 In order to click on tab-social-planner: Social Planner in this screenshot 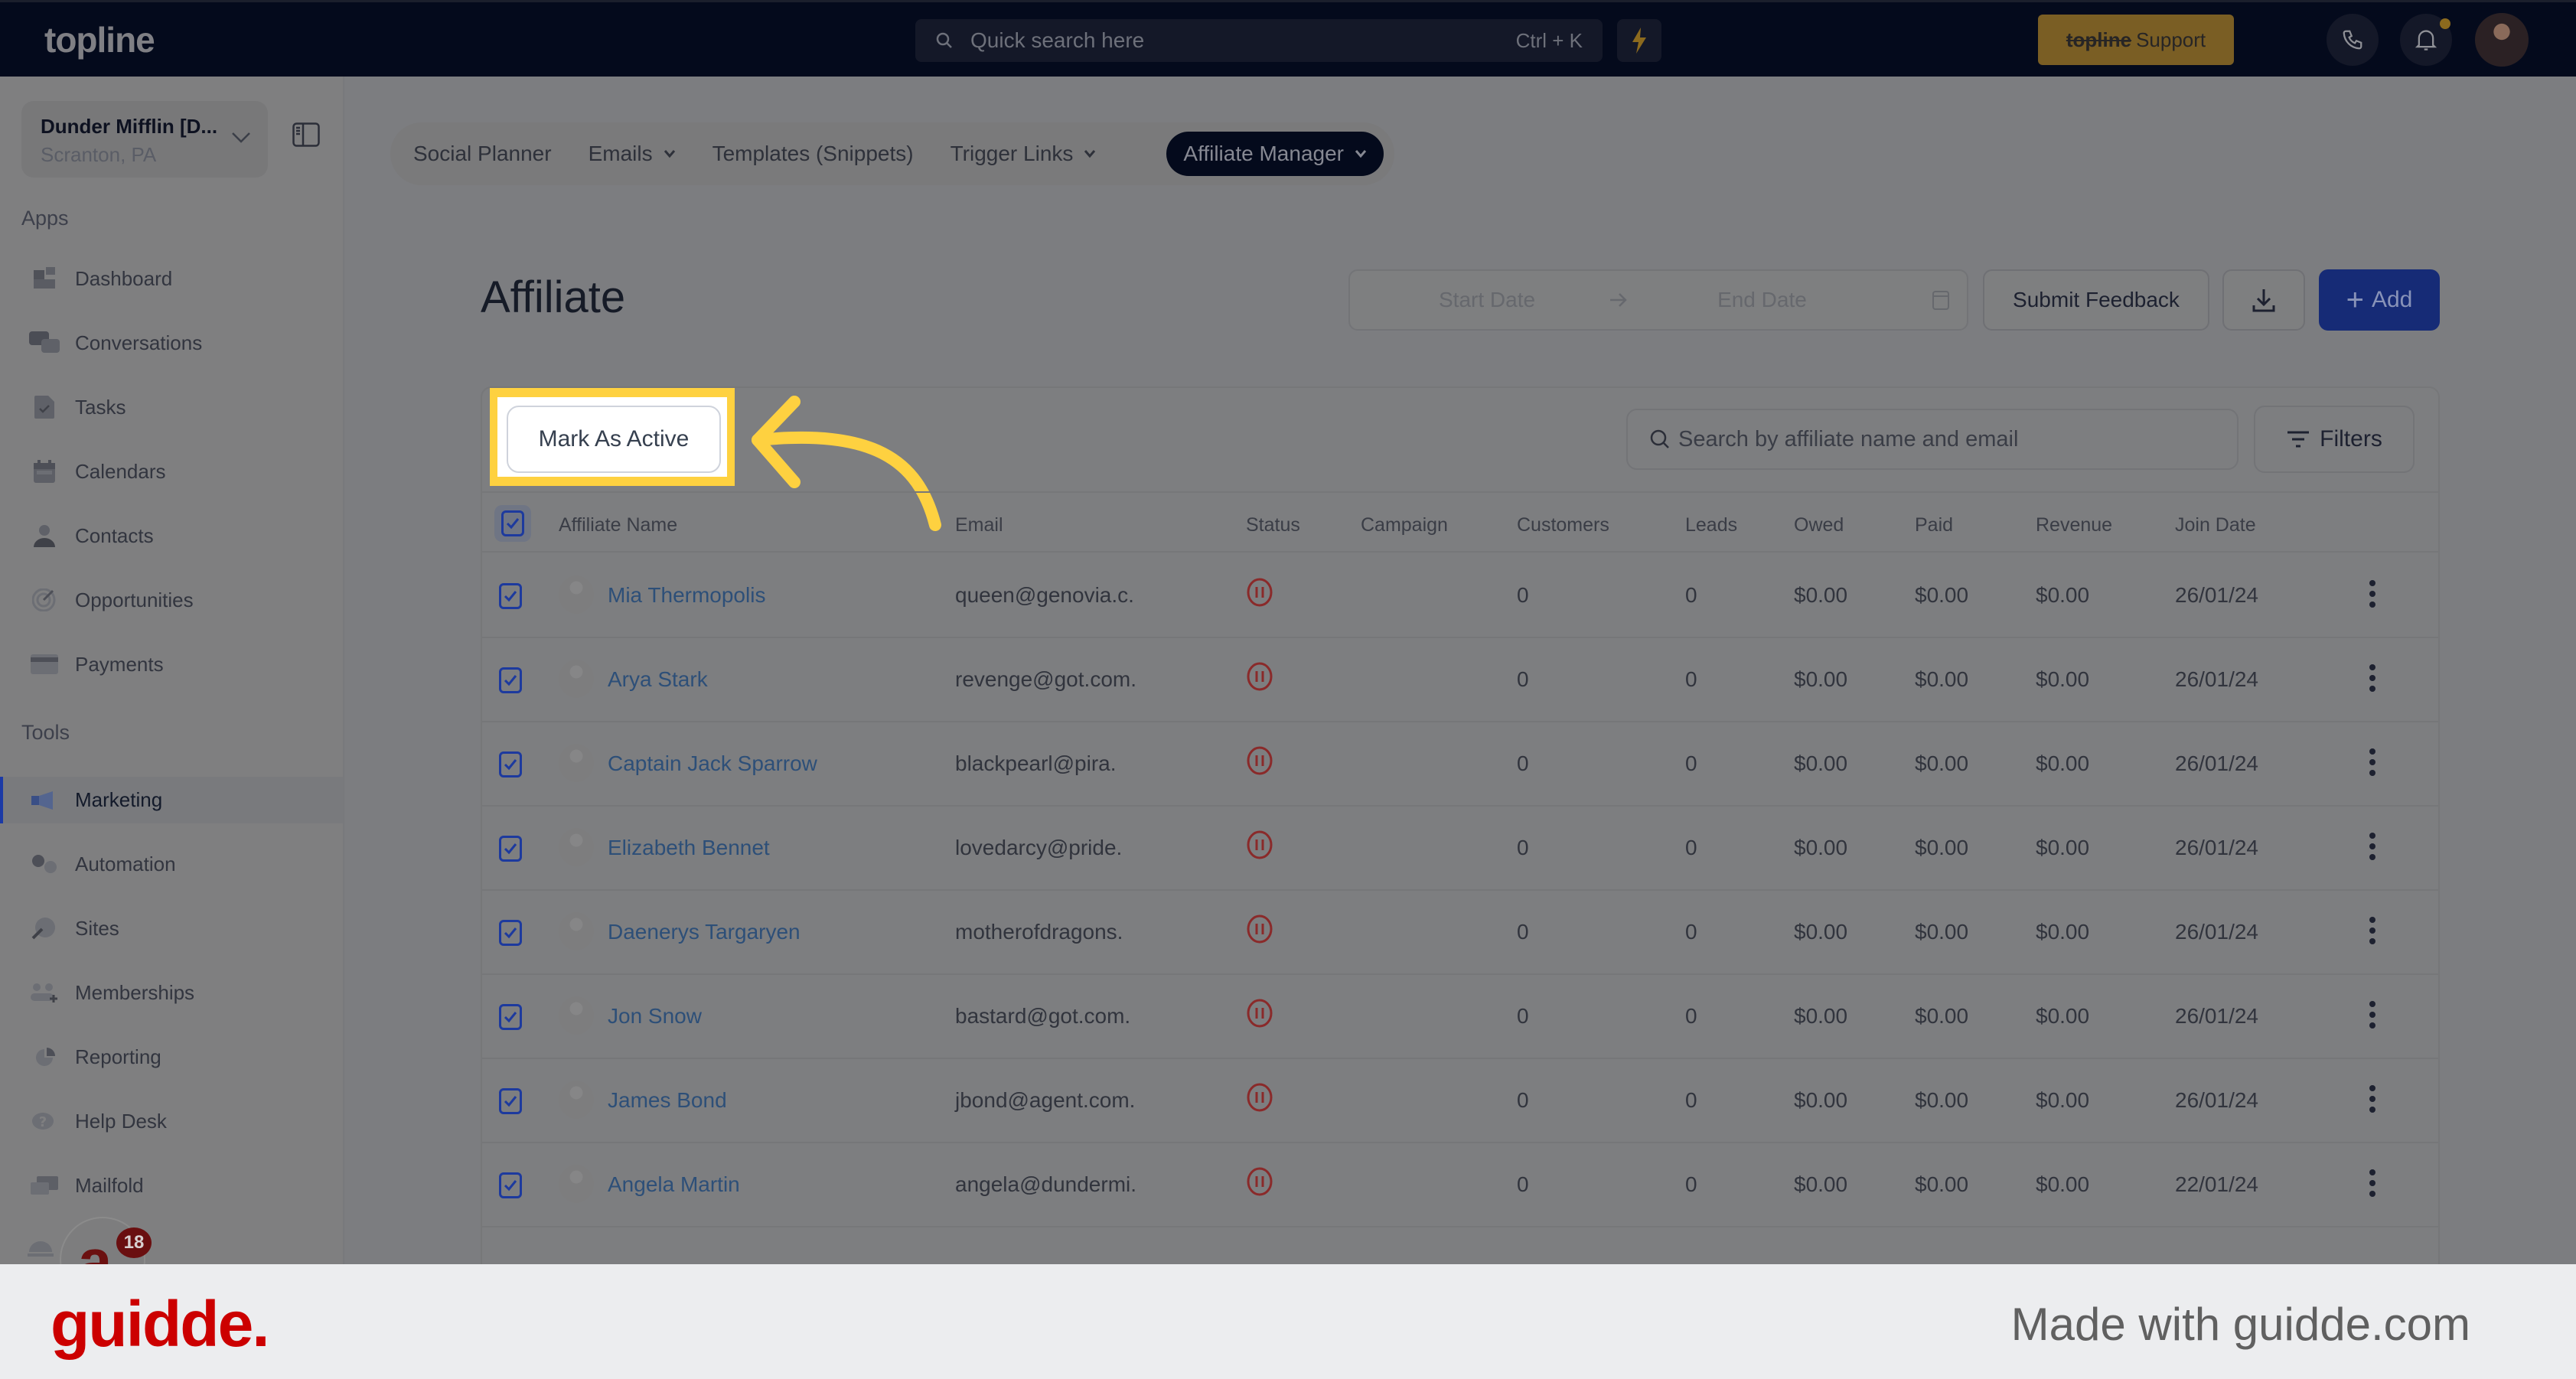, I will do `click(482, 154)`.